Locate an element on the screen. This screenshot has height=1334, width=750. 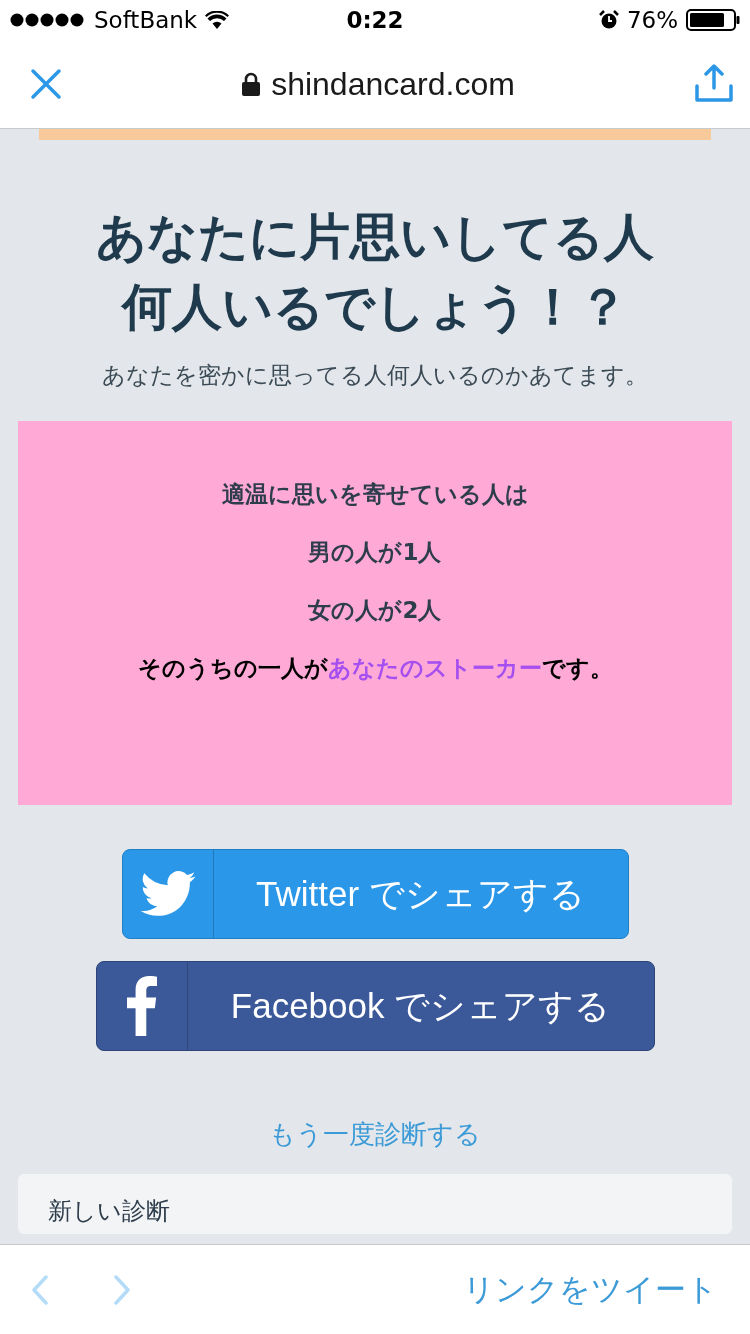
status-time: 0:22 is located at coordinates (375, 20).